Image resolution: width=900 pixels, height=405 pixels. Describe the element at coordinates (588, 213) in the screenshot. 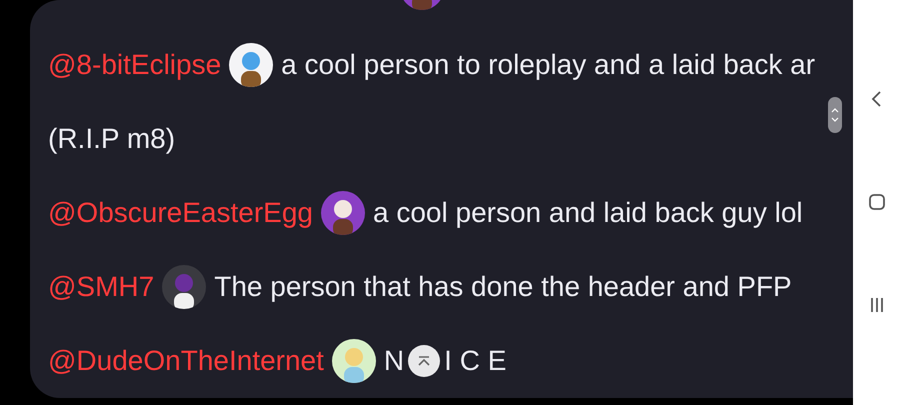

I see `mention-text: a cool person and laid back guy lol` at that location.